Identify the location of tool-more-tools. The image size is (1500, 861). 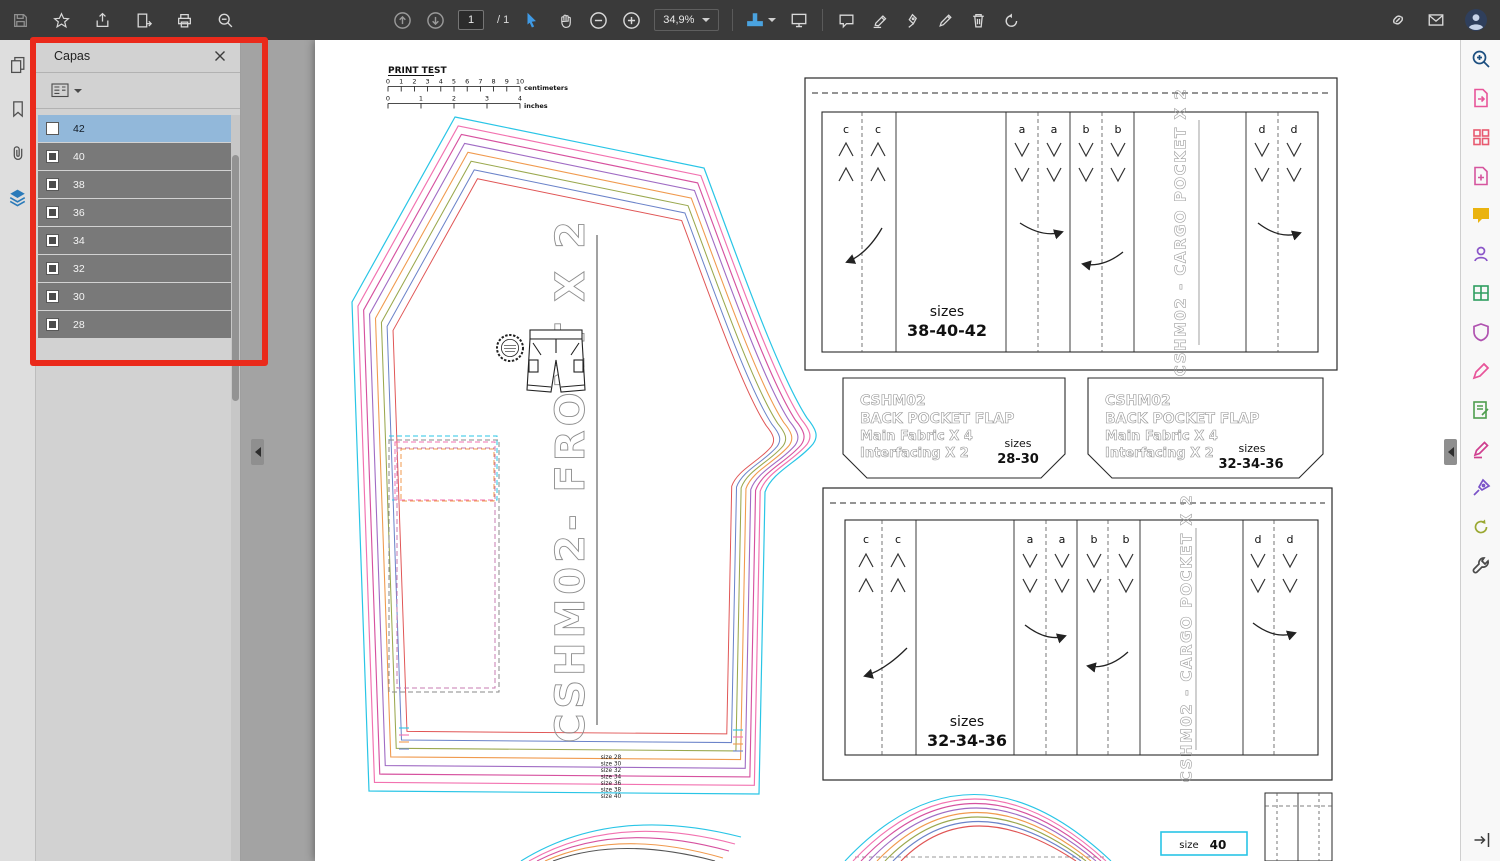
(1481, 565).